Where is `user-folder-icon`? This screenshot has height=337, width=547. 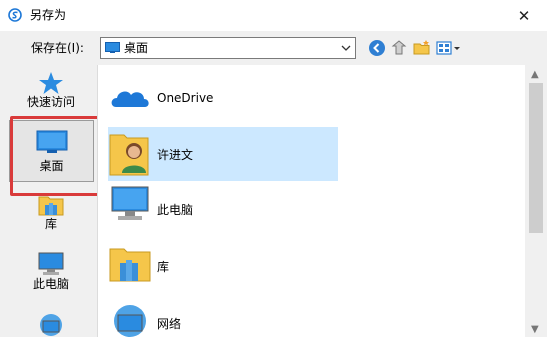
user-folder-icon is located at coordinates (129, 155).